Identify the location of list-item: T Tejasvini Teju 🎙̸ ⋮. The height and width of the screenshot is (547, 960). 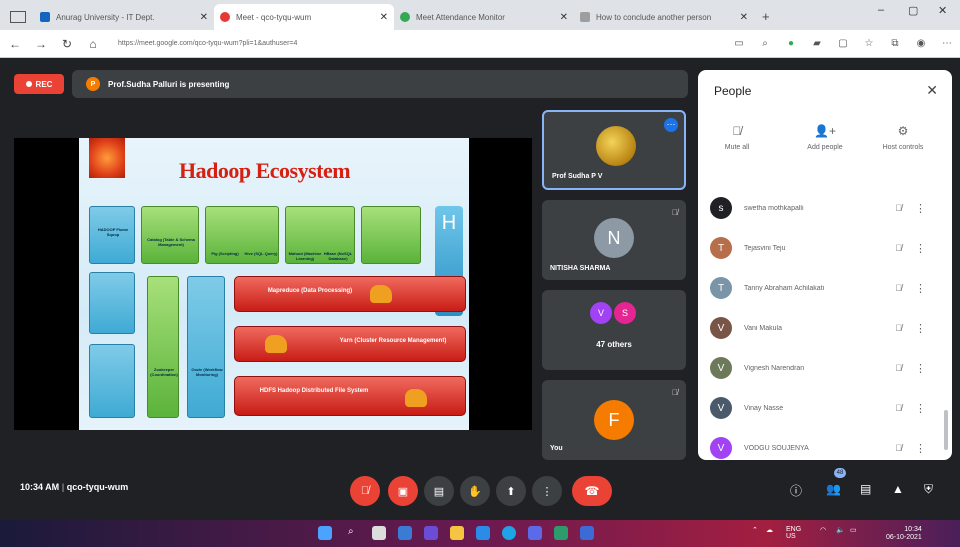
(825, 248).